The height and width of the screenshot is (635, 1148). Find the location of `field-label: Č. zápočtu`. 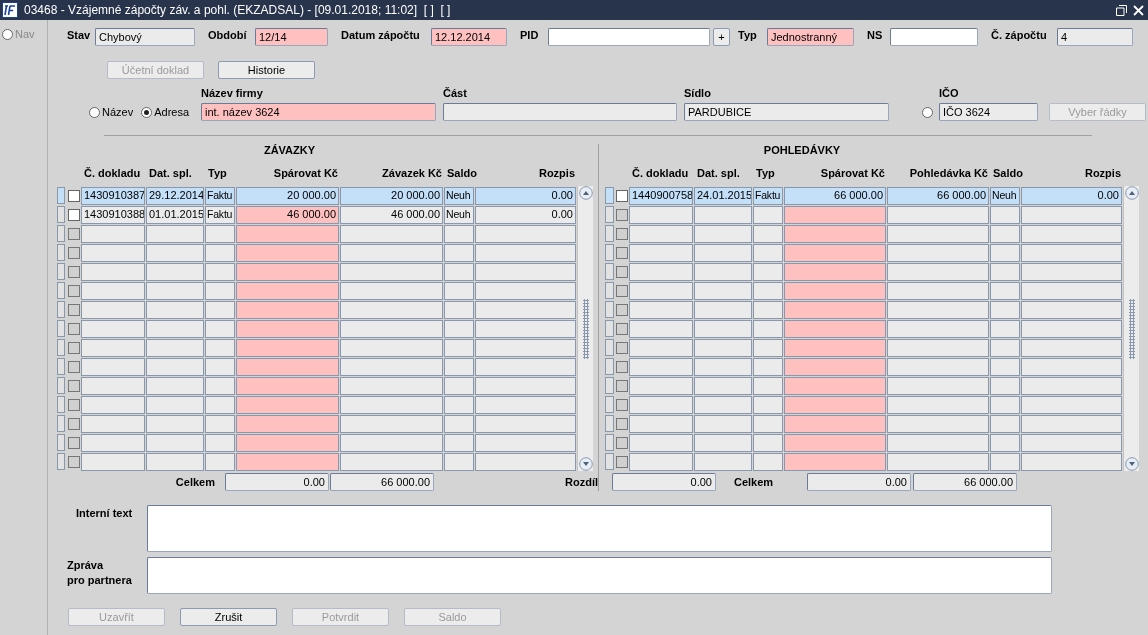

field-label: Č. zápočtu is located at coordinates (1019, 34).